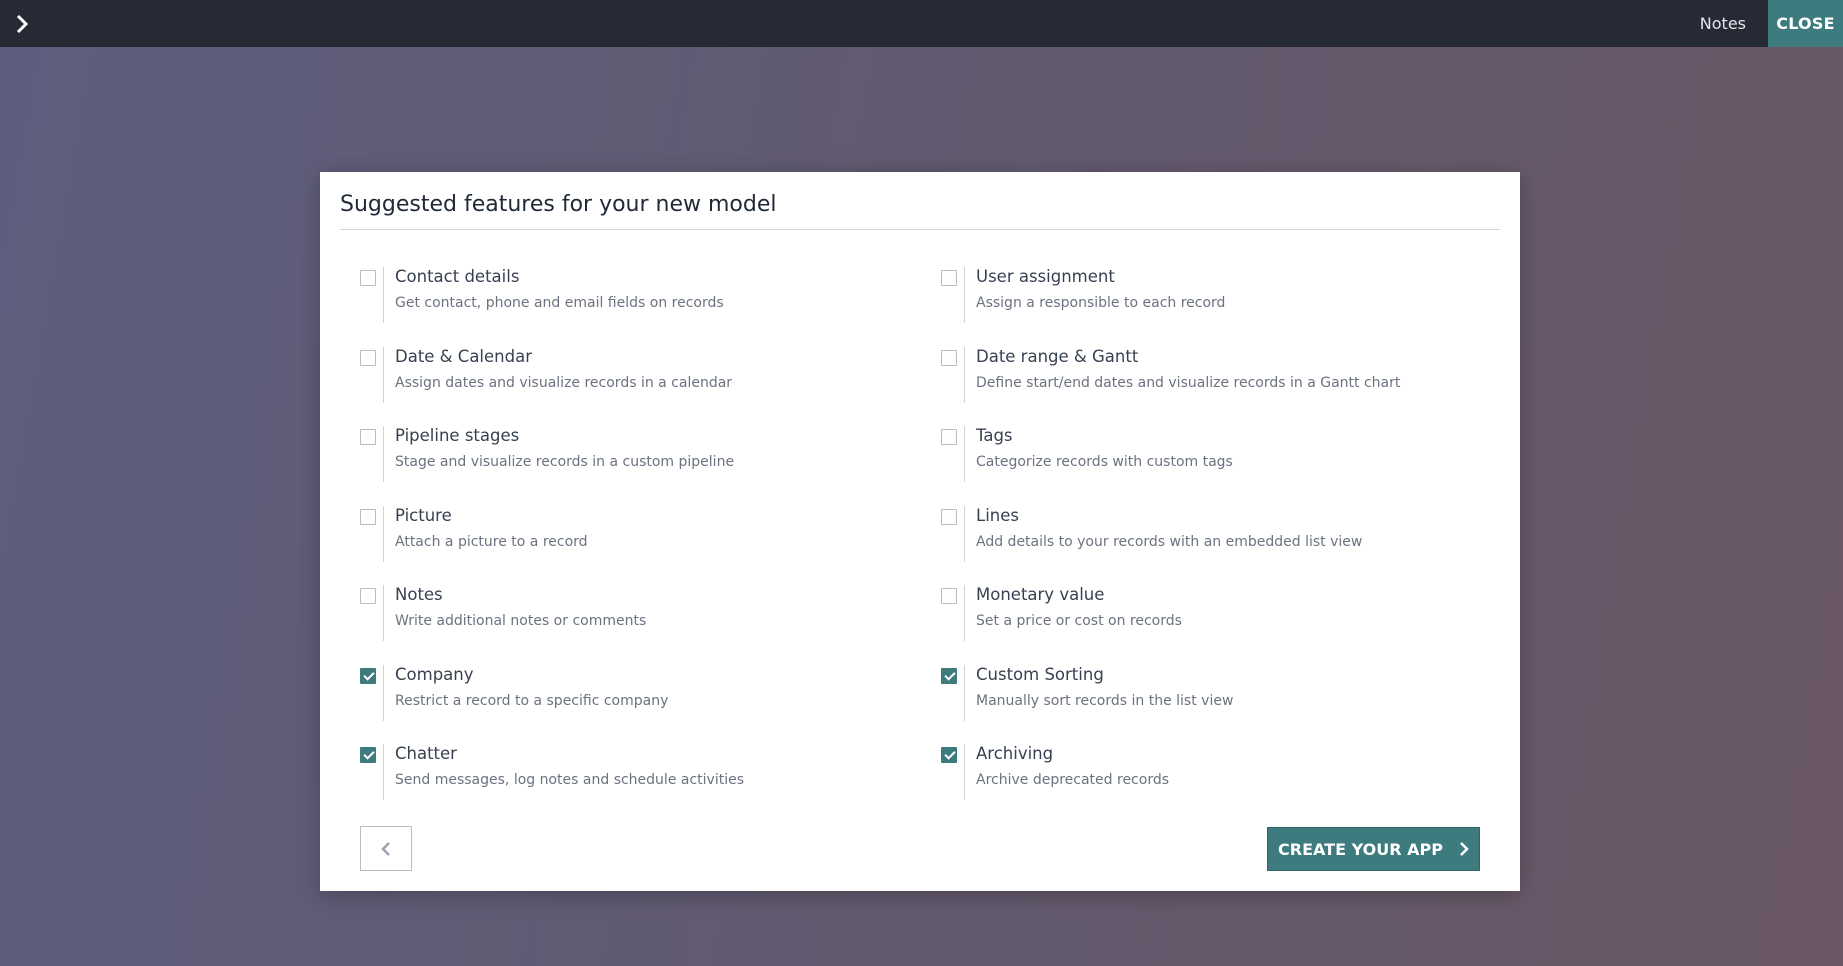  Describe the element at coordinates (558, 204) in the screenshot. I see `dialog-title: Suggested features for your new model` at that location.